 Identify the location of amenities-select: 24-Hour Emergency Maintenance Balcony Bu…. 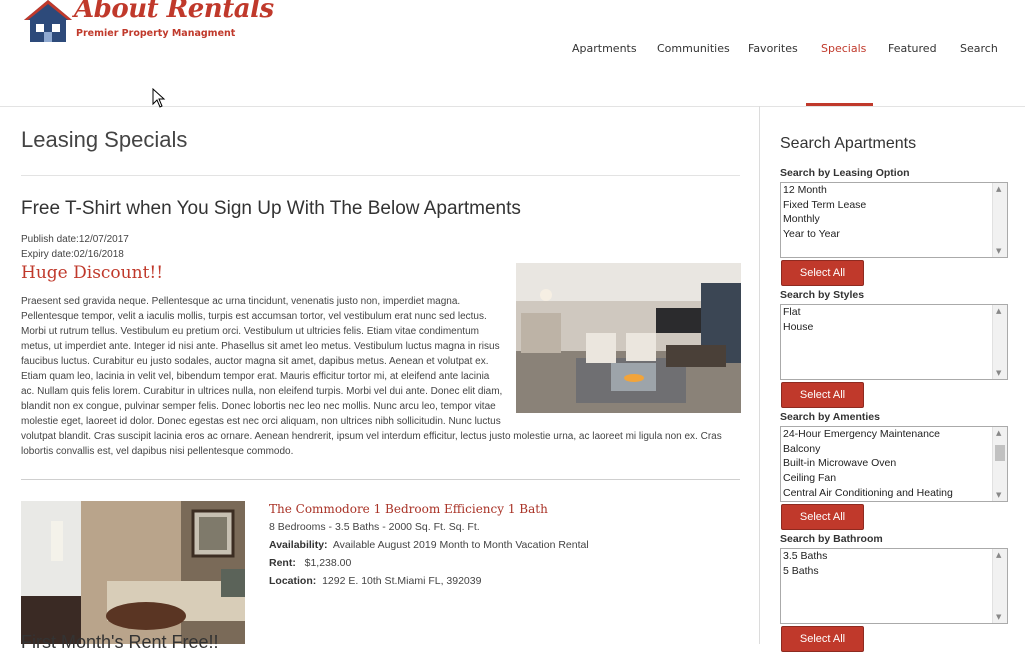
(894, 464).